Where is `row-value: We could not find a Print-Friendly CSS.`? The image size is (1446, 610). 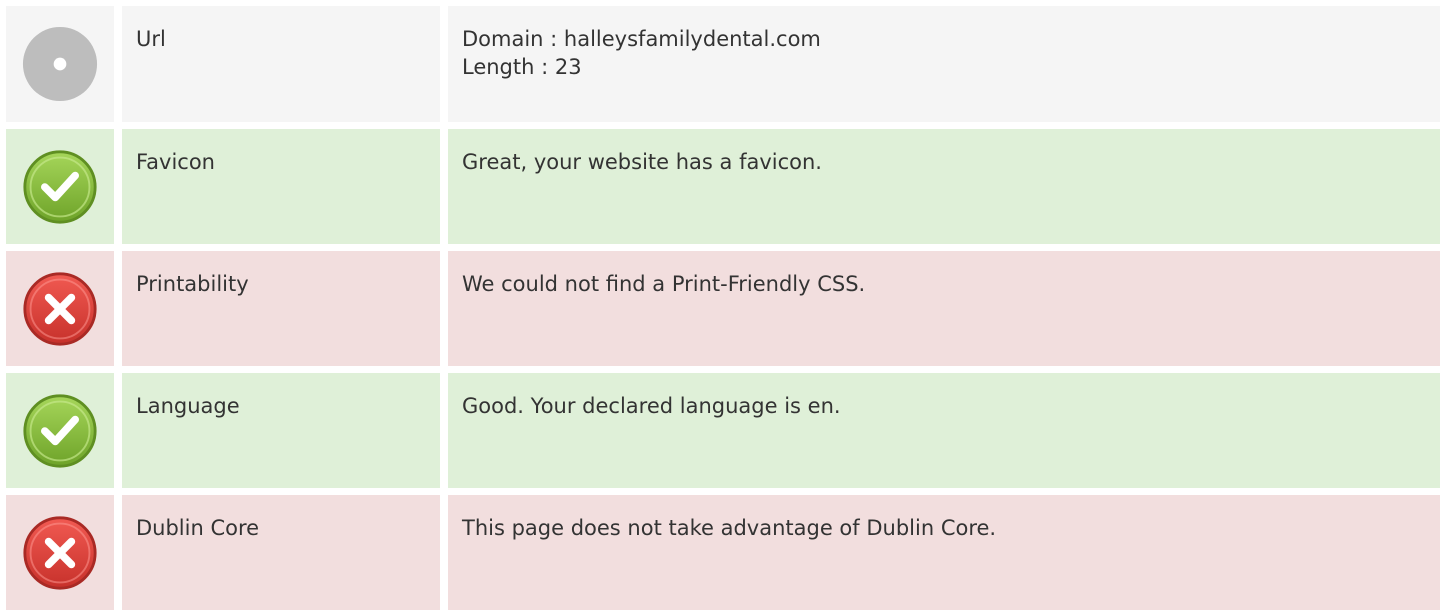 row-value: We could not find a Print-Friendly CSS. is located at coordinates (664, 284).